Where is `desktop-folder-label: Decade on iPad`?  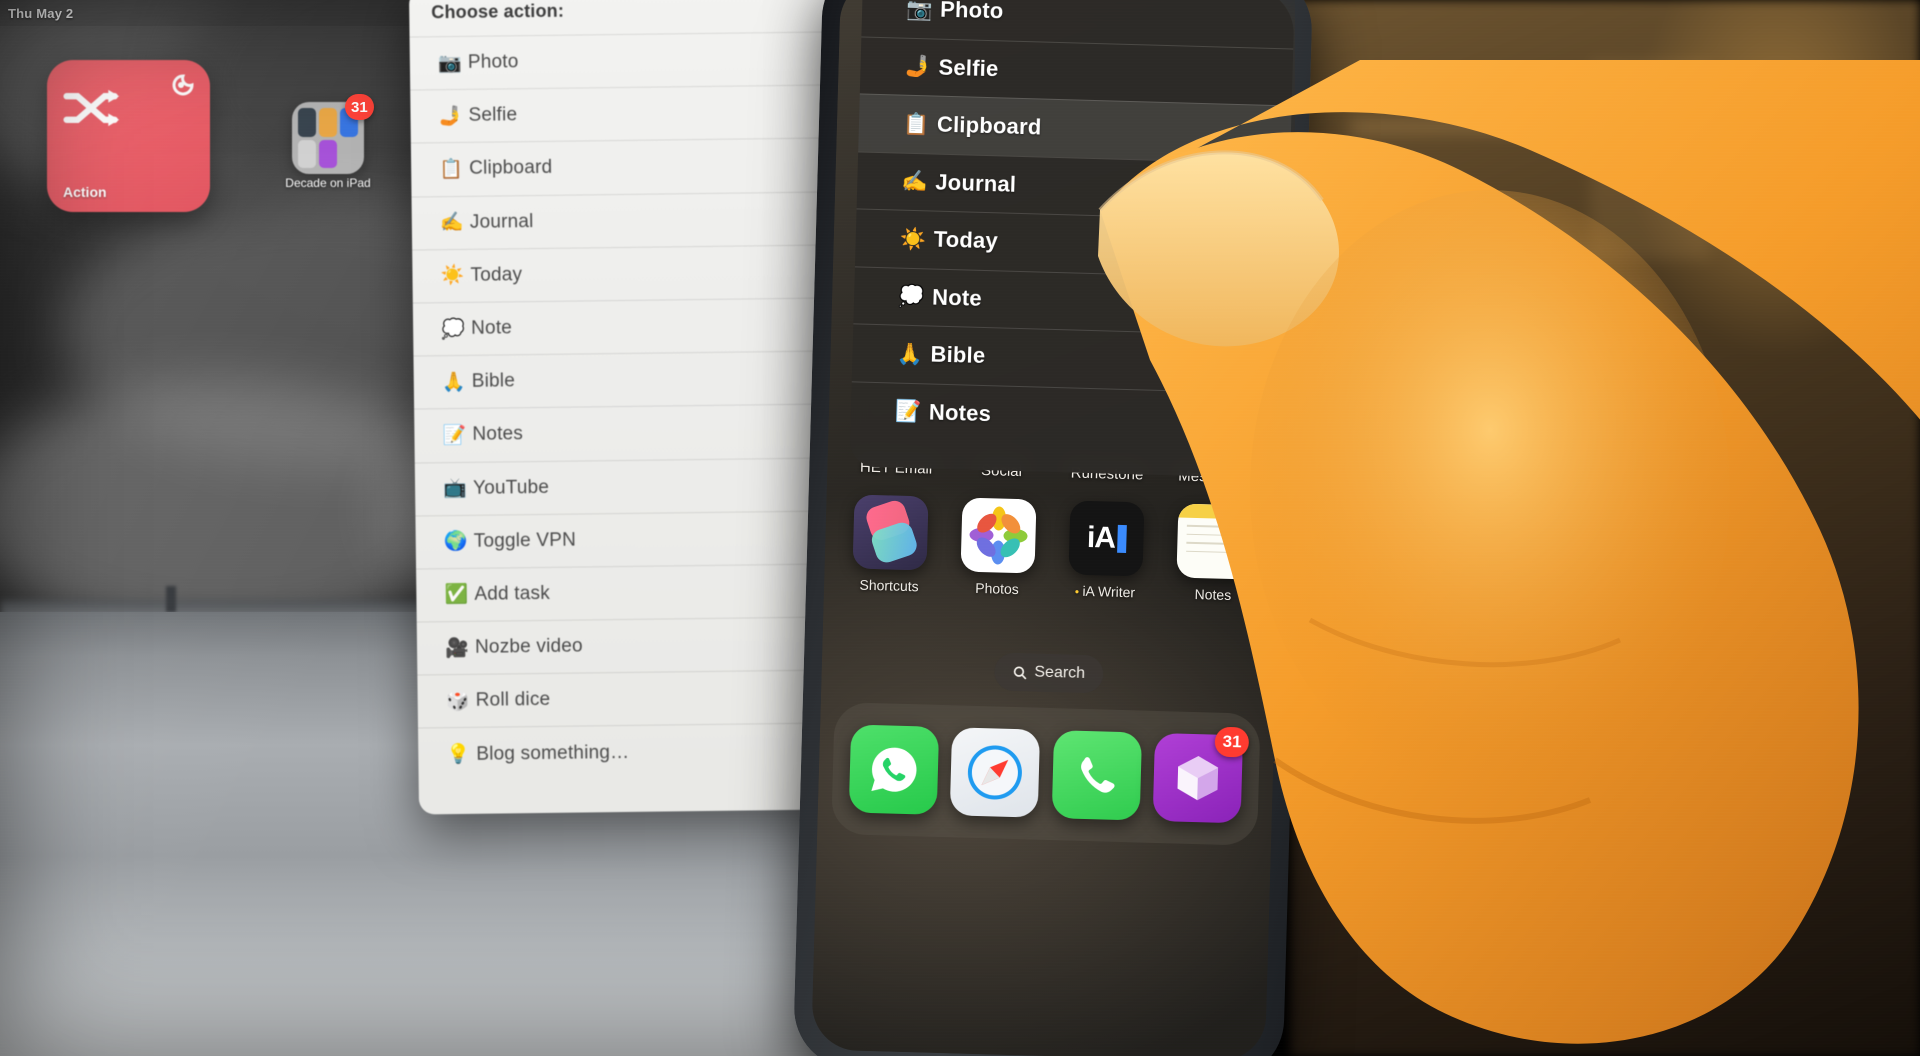
desktop-folder-label: Decade on iPad is located at coordinates (328, 183).